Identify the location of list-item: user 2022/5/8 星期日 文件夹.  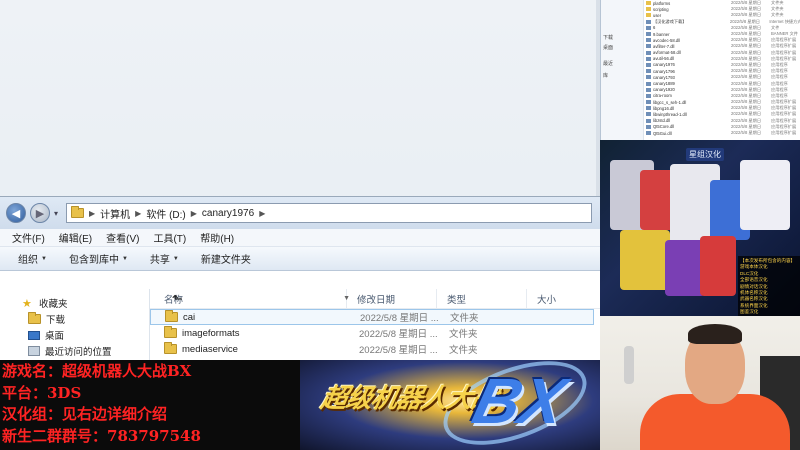
(722, 15).